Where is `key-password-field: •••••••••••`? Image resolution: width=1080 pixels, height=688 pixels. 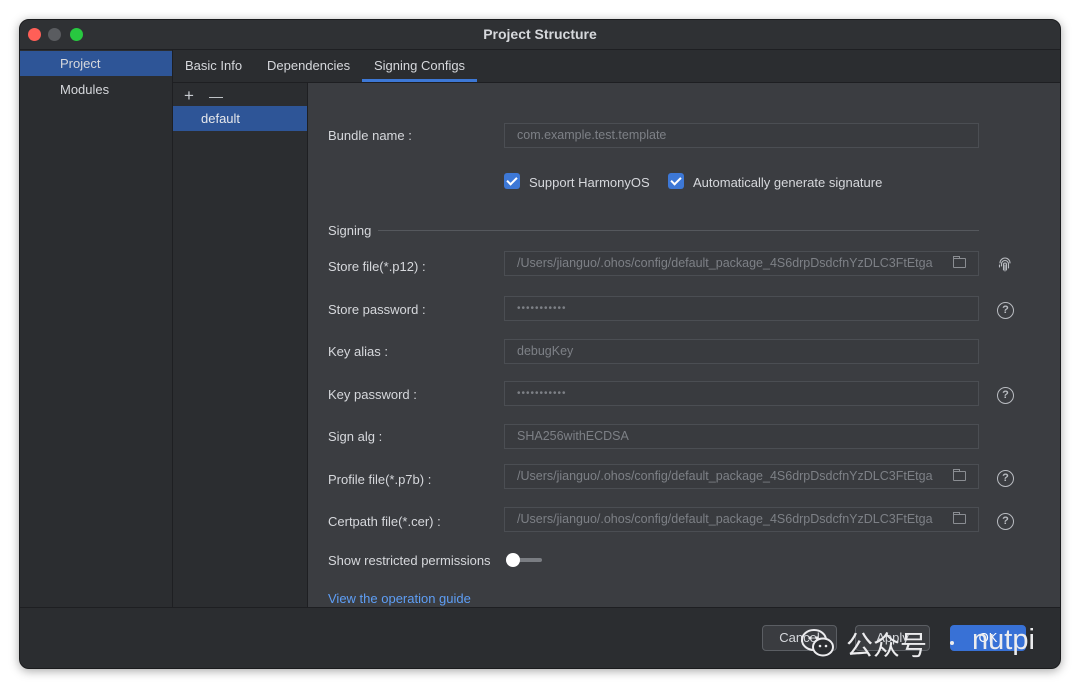
key-password-field: ••••••••••• is located at coordinates (741, 393).